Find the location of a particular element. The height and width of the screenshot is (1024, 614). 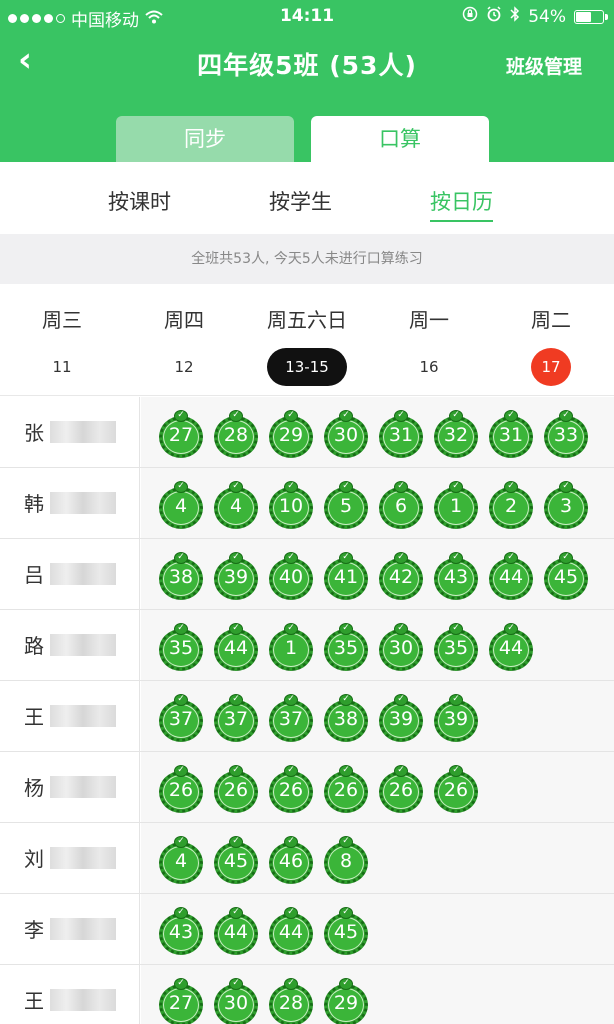

weekday-label: 周三 is located at coordinates (62, 320).